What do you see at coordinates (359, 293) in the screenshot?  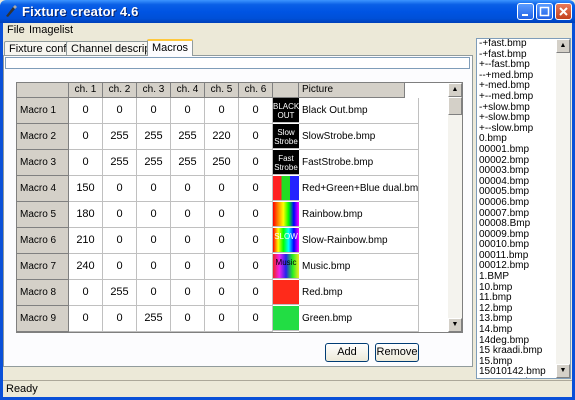 I see `picture-cell: Red.bmp` at bounding box center [359, 293].